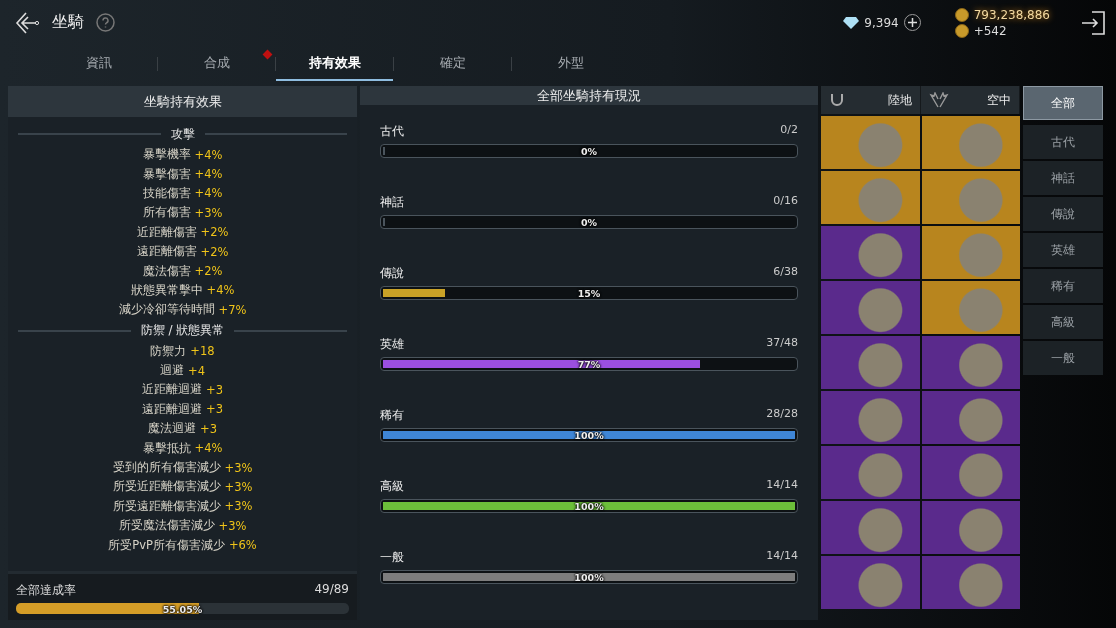 The height and width of the screenshot is (628, 1116). What do you see at coordinates (166, 193) in the screenshot?
I see `stat-name: 技能傷害` at bounding box center [166, 193].